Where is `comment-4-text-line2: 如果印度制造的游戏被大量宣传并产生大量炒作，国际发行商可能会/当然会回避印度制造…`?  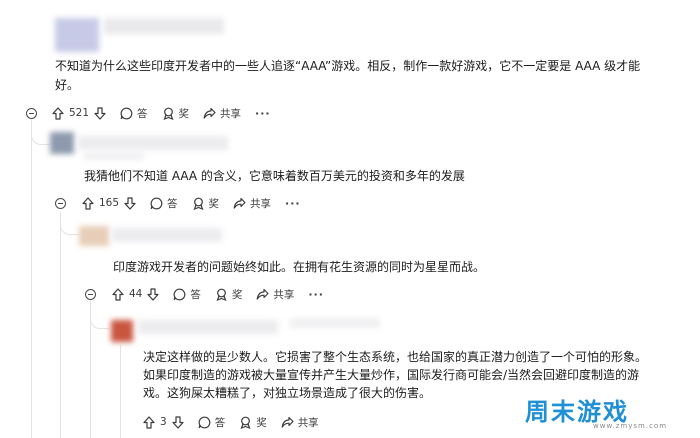
comment-4-text-line2: 如果印度制造的游戏被大量宣传并产生大量炒作，国际发行商可能会/当然会回避印度制造… is located at coordinates (391, 375).